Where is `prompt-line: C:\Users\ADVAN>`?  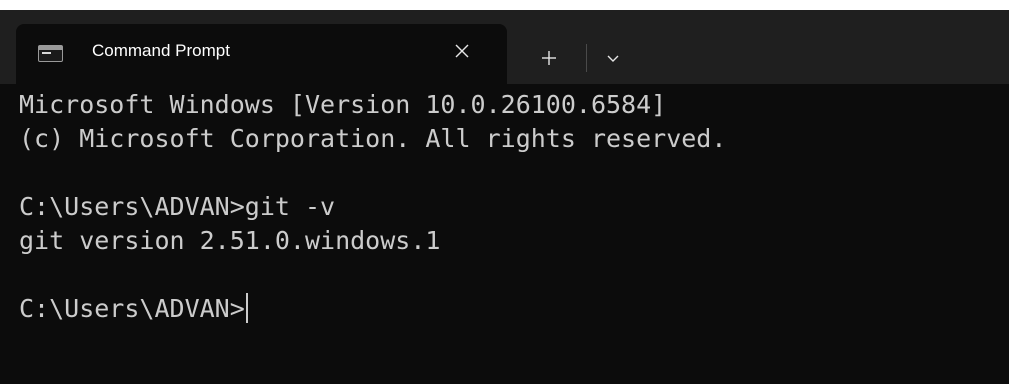 prompt-line: C:\Users\ADVAN> is located at coordinates (133, 309).